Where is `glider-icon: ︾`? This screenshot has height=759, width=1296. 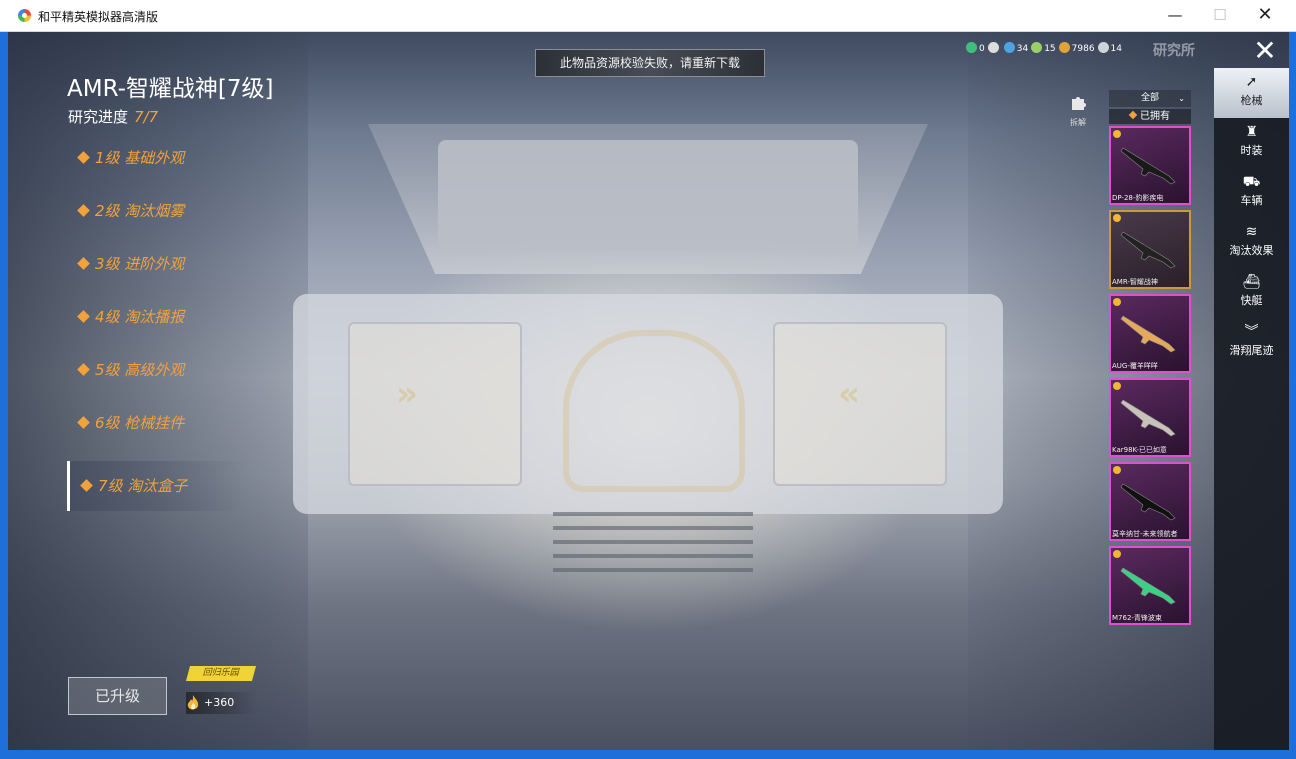 glider-icon: ︾ is located at coordinates (1251, 332).